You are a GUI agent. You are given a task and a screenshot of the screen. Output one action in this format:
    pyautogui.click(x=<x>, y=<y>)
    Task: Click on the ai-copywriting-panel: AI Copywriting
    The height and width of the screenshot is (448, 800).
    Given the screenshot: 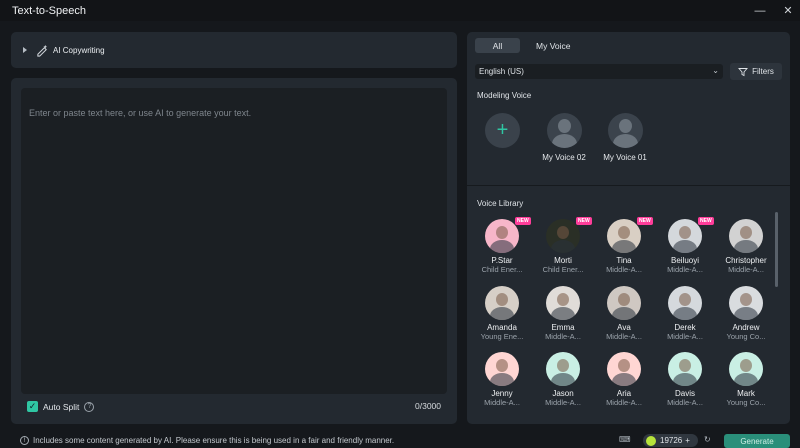 What is the action you would take?
    pyautogui.click(x=234, y=50)
    